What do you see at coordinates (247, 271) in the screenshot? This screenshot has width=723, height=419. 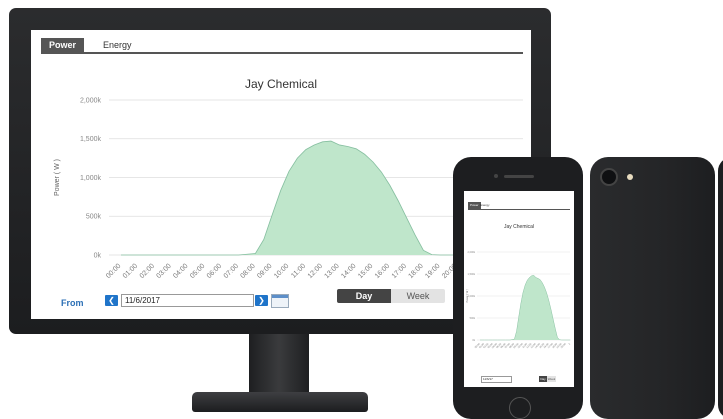 I see `x-tick-label: 08:00` at bounding box center [247, 271].